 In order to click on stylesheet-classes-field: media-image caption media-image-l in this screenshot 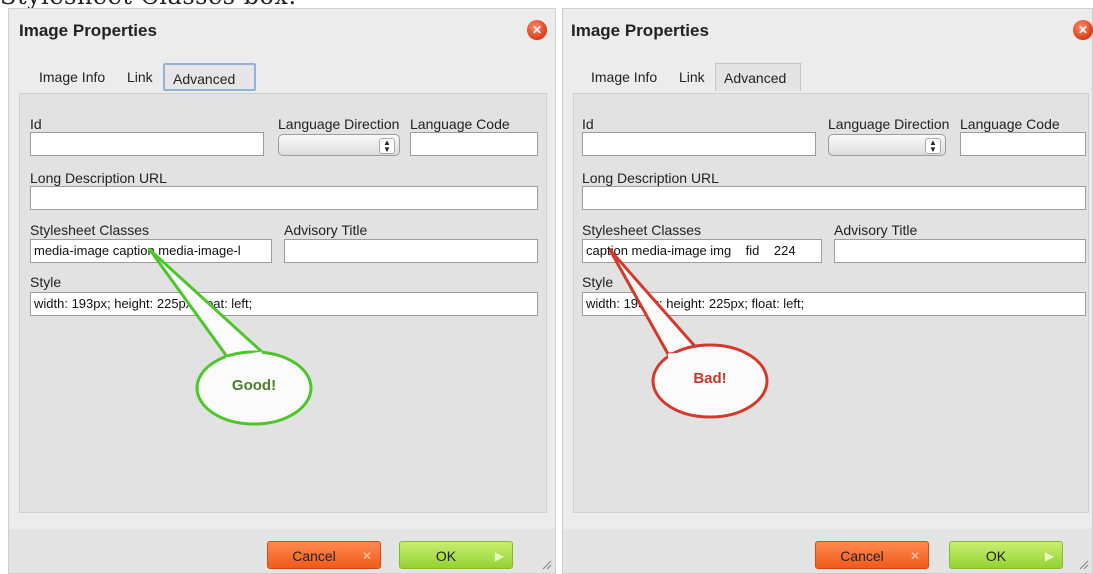, I will do `click(151, 251)`.